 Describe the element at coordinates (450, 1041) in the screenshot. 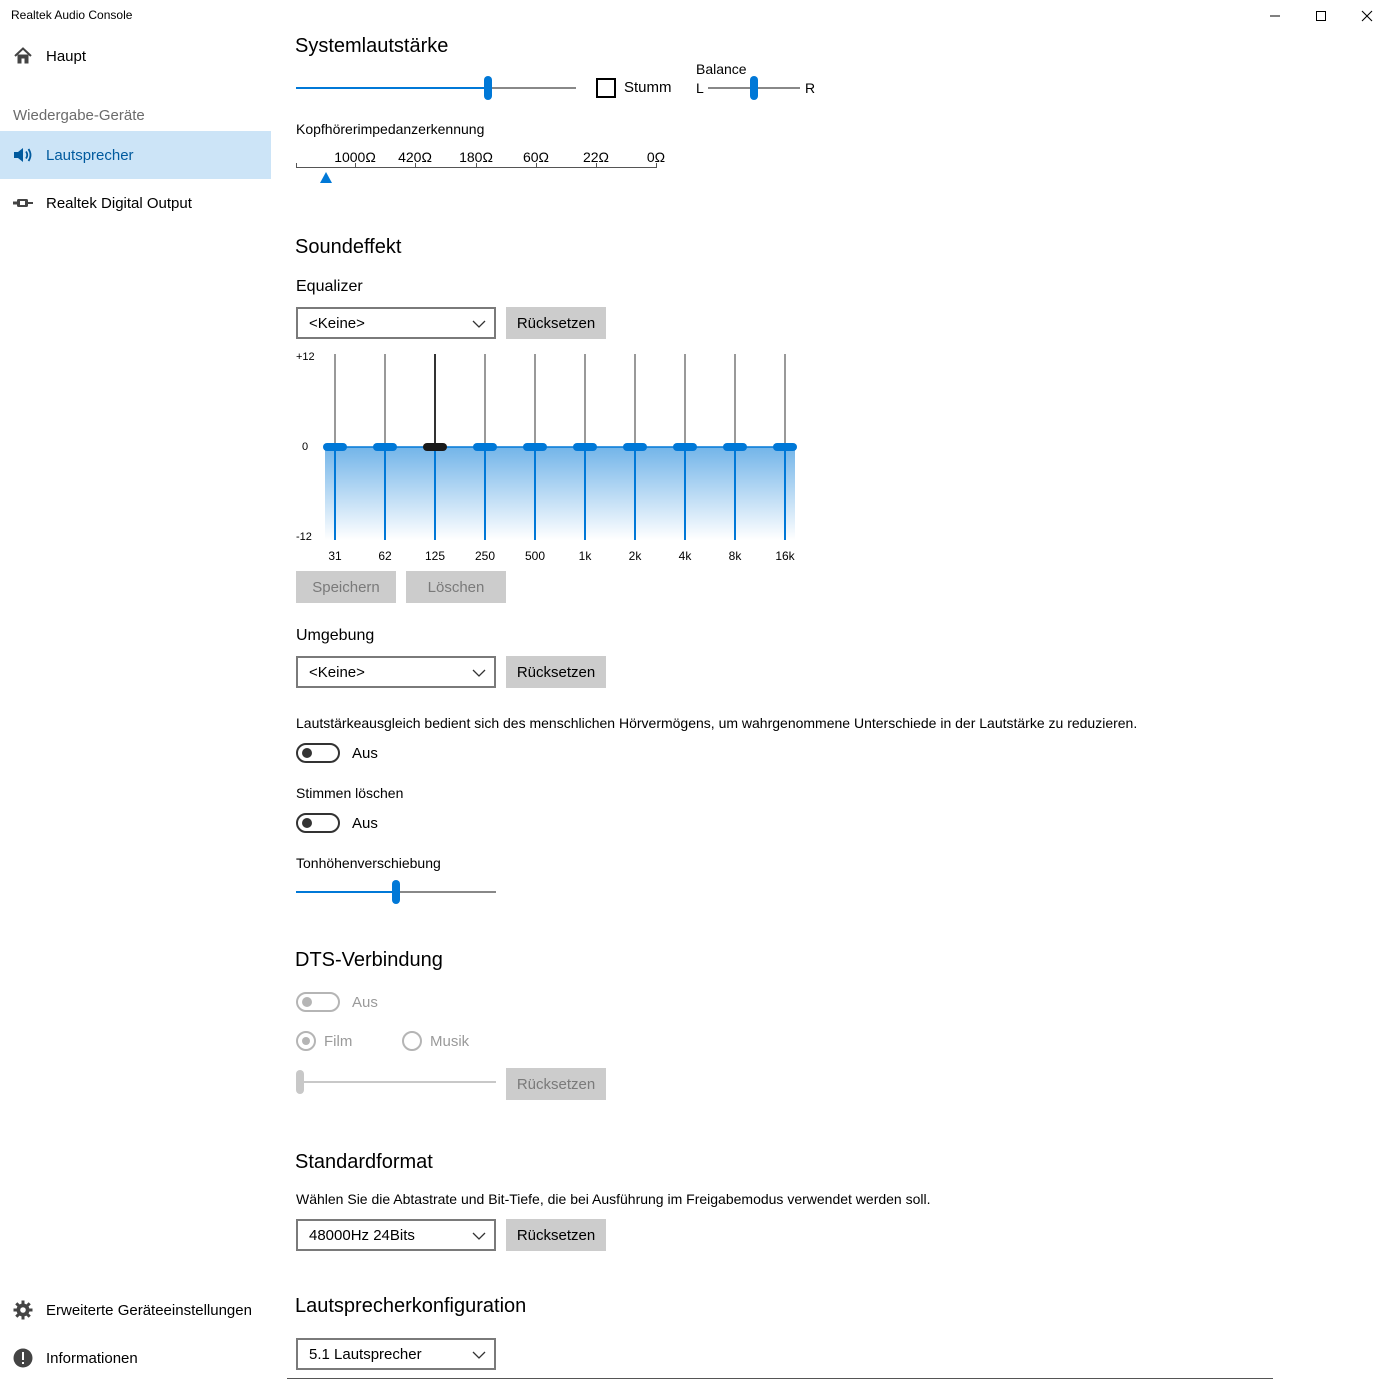

I see `dts-music-label: Musik` at that location.